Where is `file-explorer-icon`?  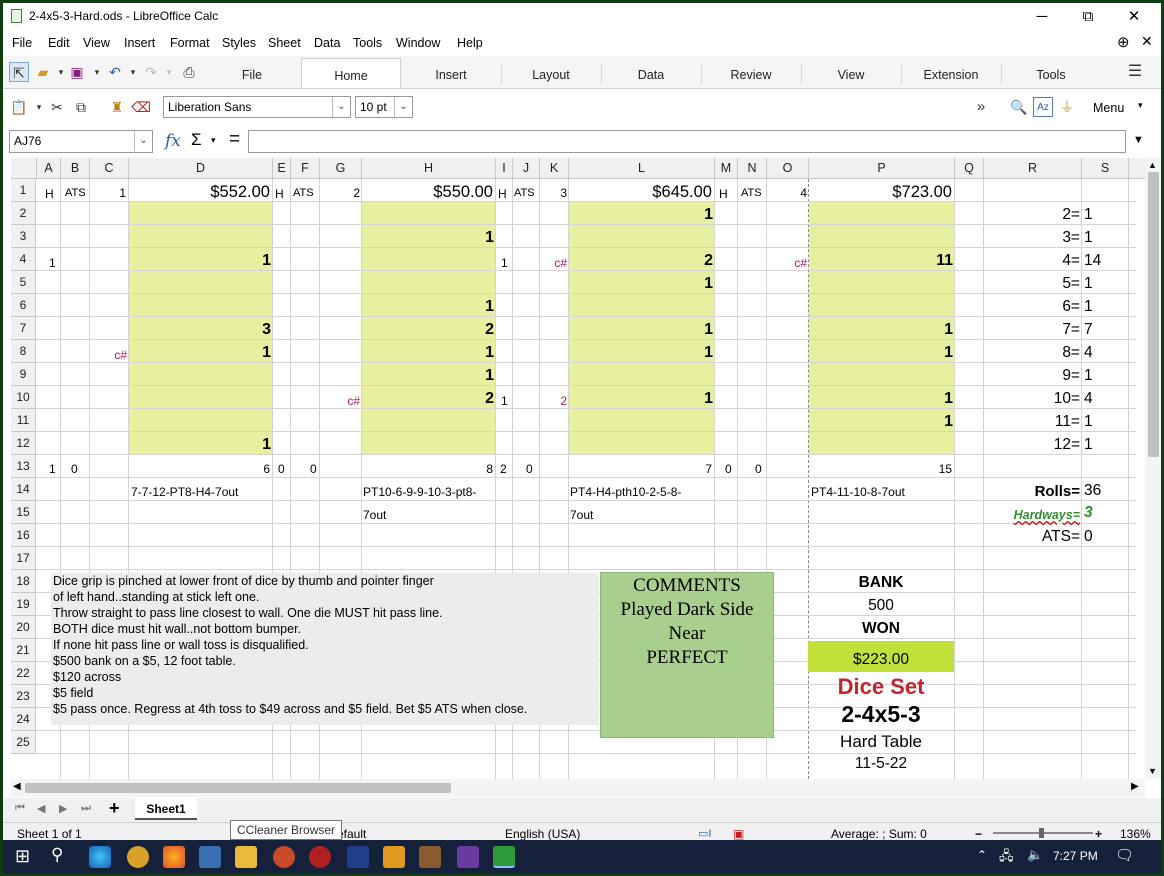 file-explorer-icon is located at coordinates (246, 857).